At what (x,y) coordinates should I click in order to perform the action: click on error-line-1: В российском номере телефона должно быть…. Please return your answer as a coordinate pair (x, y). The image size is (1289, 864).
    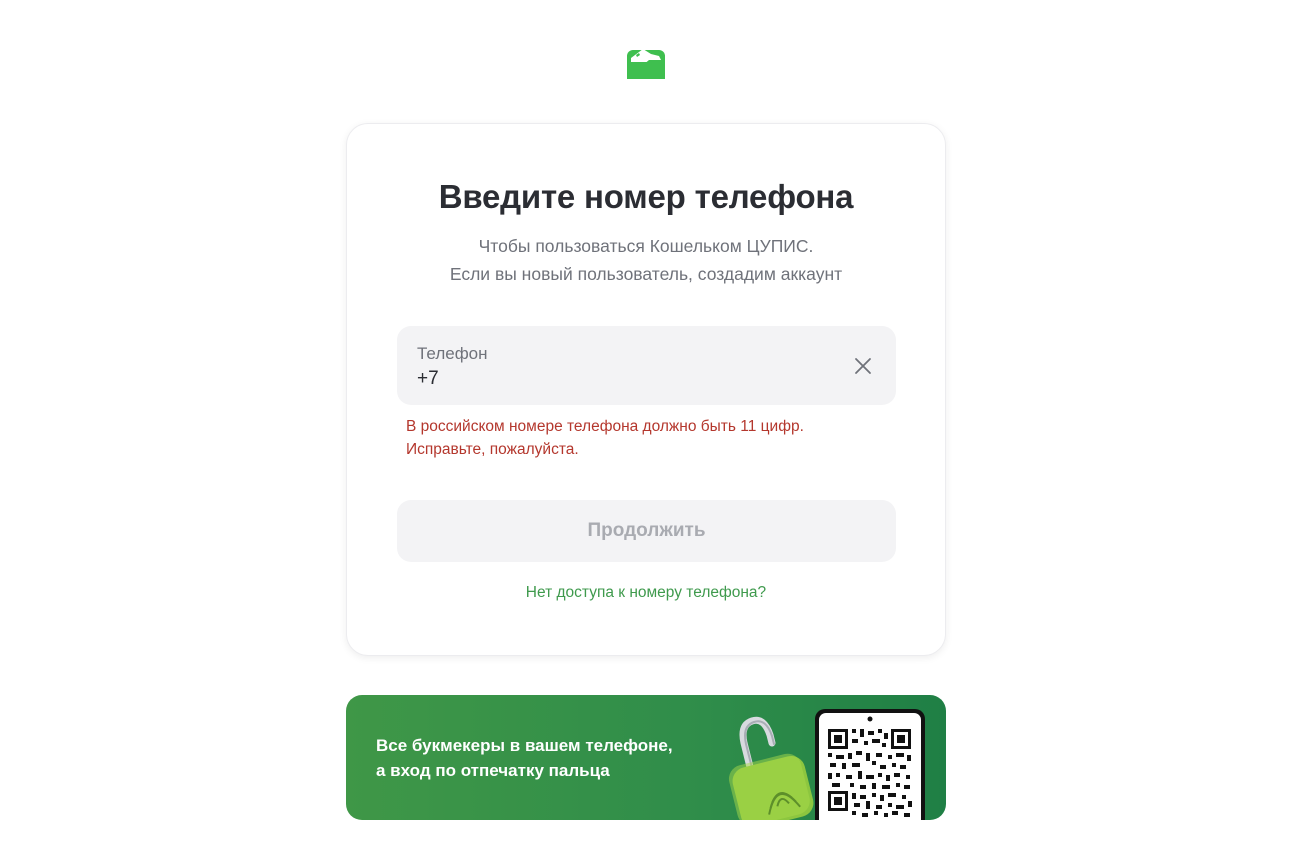
    Looking at the image, I should click on (605, 426).